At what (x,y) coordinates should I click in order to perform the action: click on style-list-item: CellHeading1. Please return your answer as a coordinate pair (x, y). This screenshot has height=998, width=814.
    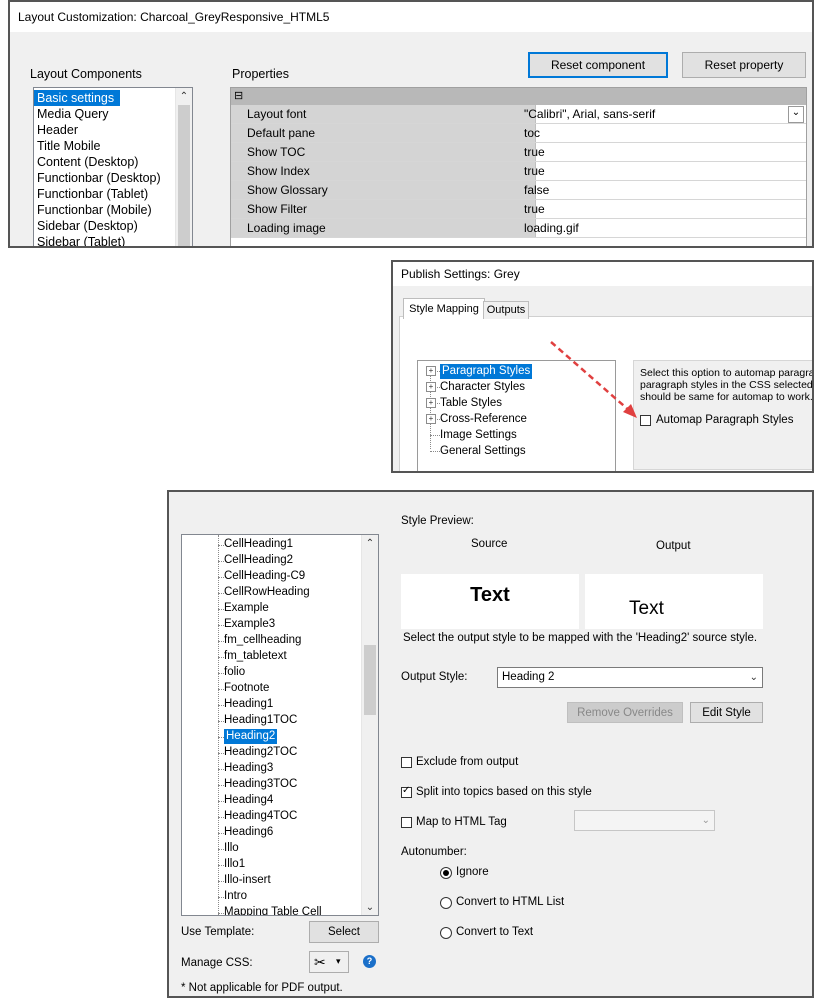
    Looking at the image, I should click on (258, 544).